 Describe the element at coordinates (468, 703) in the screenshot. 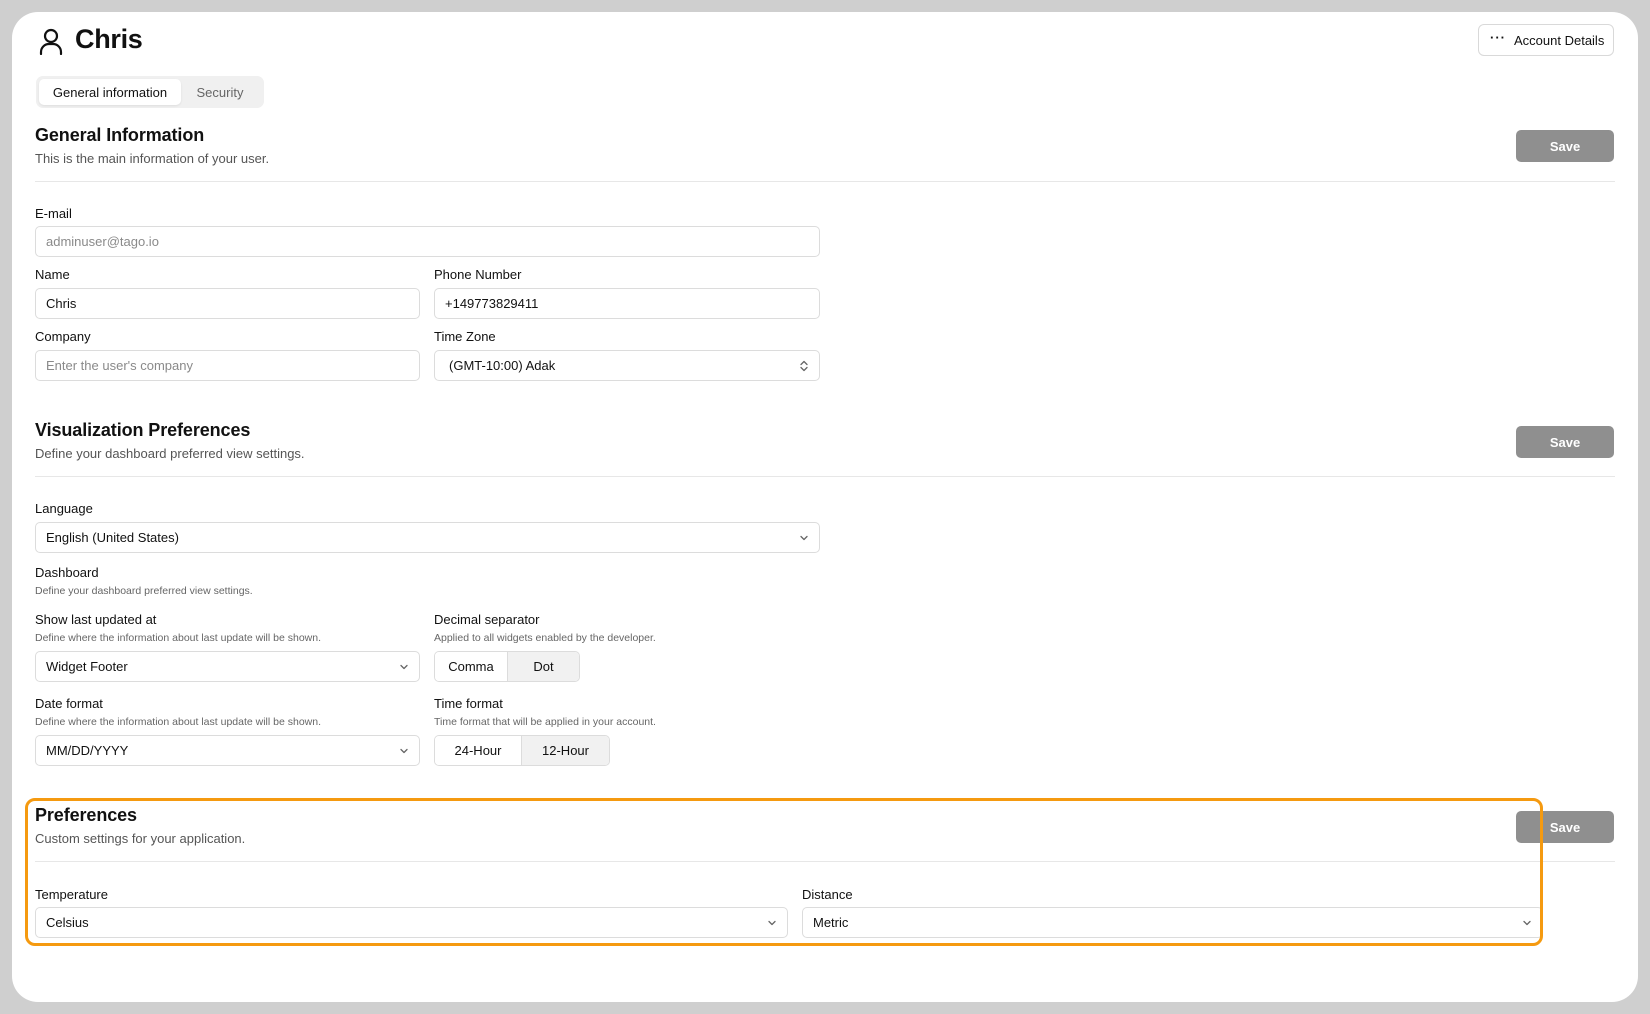

I see `time-format-label: Time format` at that location.